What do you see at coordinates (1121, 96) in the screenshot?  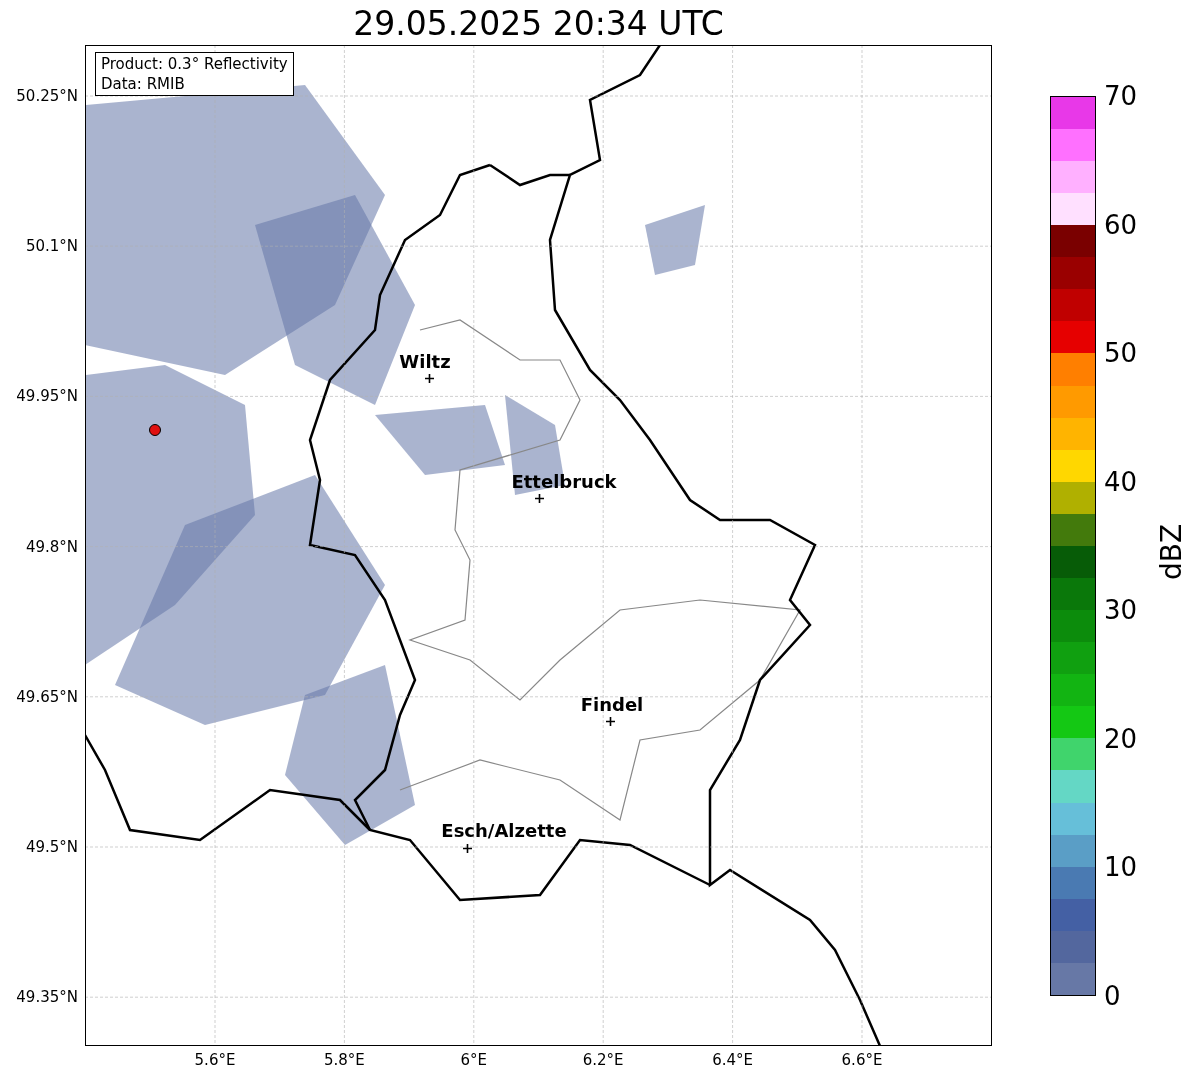 I see `colorbar-tick-label: 70` at bounding box center [1121, 96].